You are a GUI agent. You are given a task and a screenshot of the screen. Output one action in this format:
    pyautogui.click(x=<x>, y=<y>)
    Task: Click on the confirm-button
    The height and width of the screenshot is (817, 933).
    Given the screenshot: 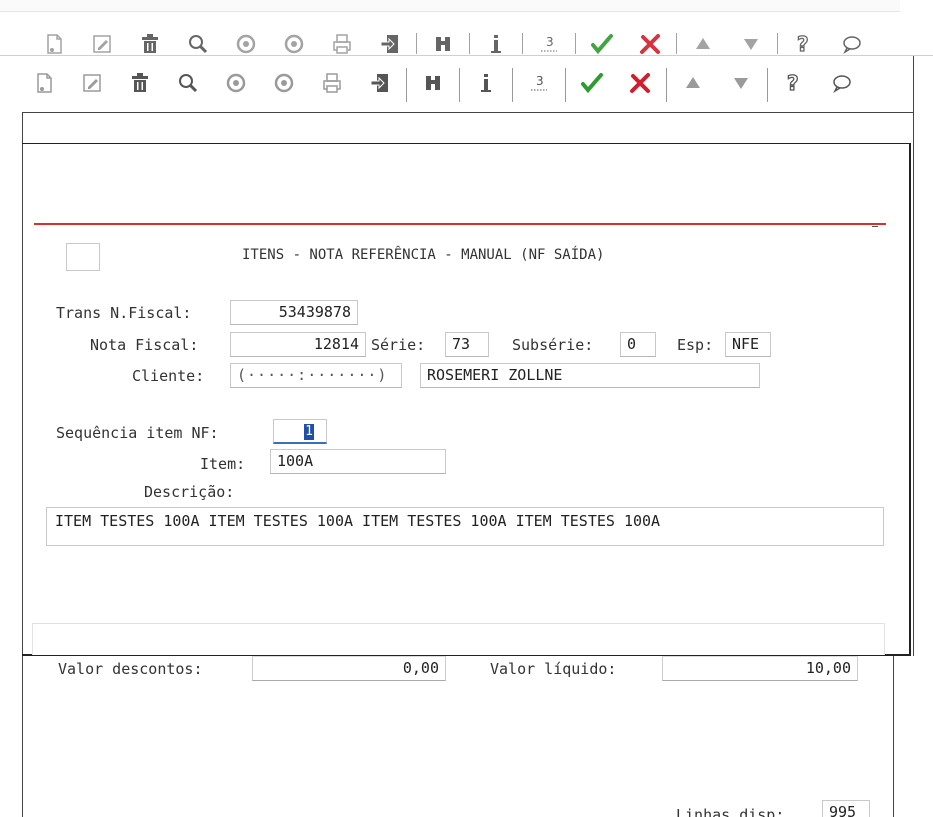 What is the action you would take?
    pyautogui.click(x=592, y=85)
    